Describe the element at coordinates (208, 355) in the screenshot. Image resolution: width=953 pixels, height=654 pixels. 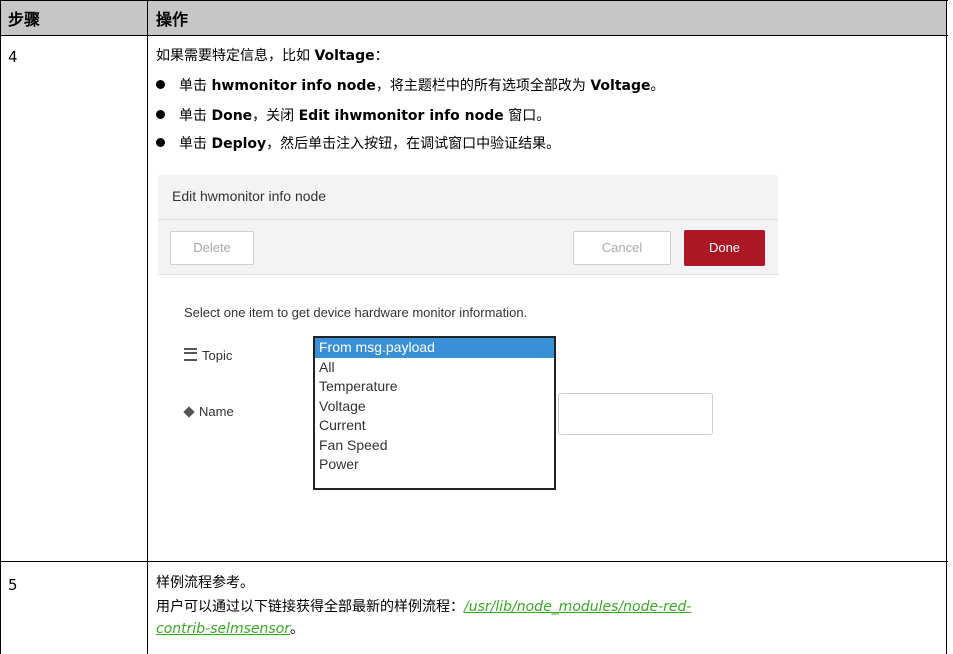
I see `topic-label: Topic` at that location.